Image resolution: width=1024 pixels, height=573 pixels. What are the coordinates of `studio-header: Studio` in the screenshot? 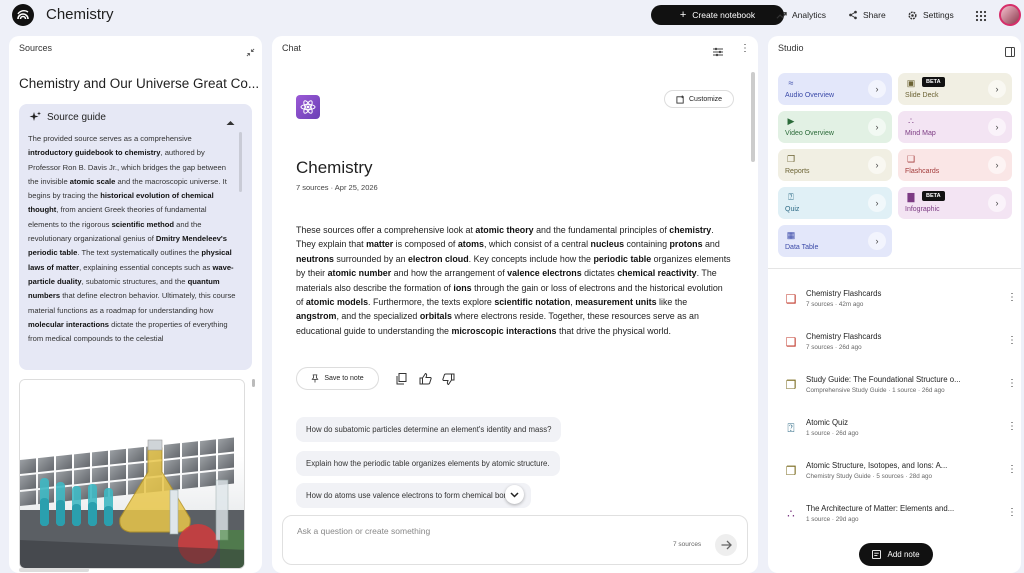 It's located at (894, 48).